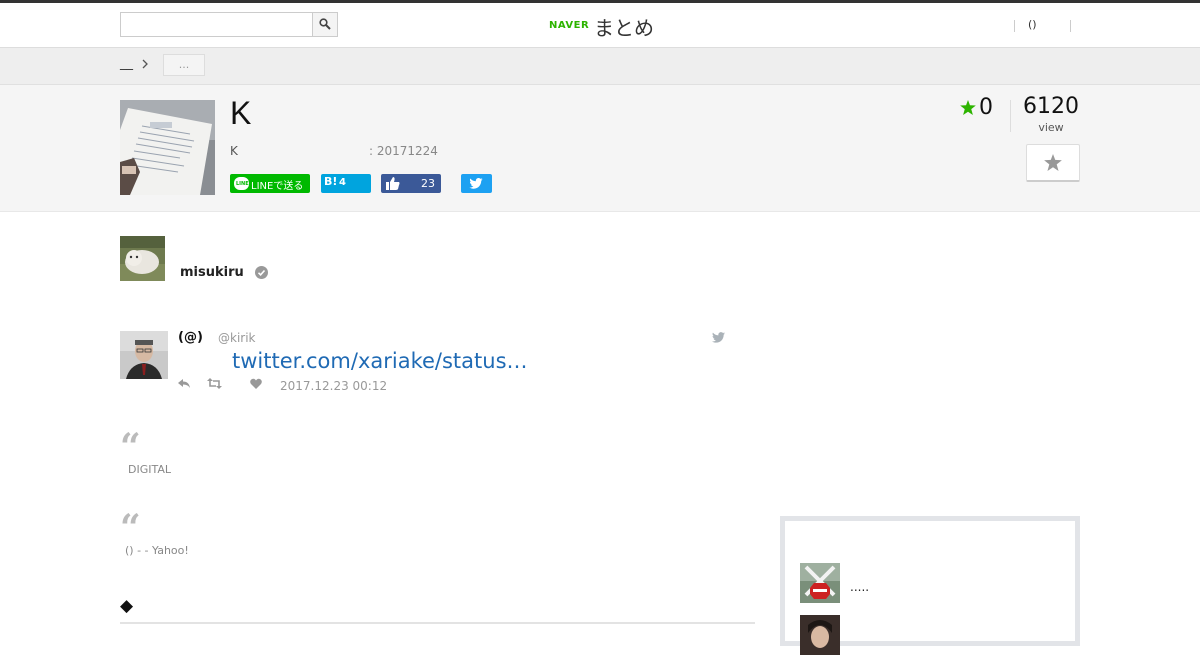  What do you see at coordinates (428, 183) in the screenshot?
I see `facebook-like-count: 23` at bounding box center [428, 183].